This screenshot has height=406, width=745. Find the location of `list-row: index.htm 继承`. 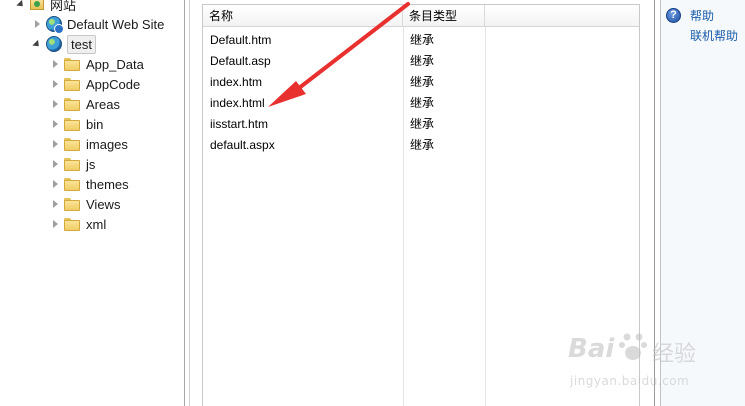

list-row: index.htm 继承 is located at coordinates (421, 82).